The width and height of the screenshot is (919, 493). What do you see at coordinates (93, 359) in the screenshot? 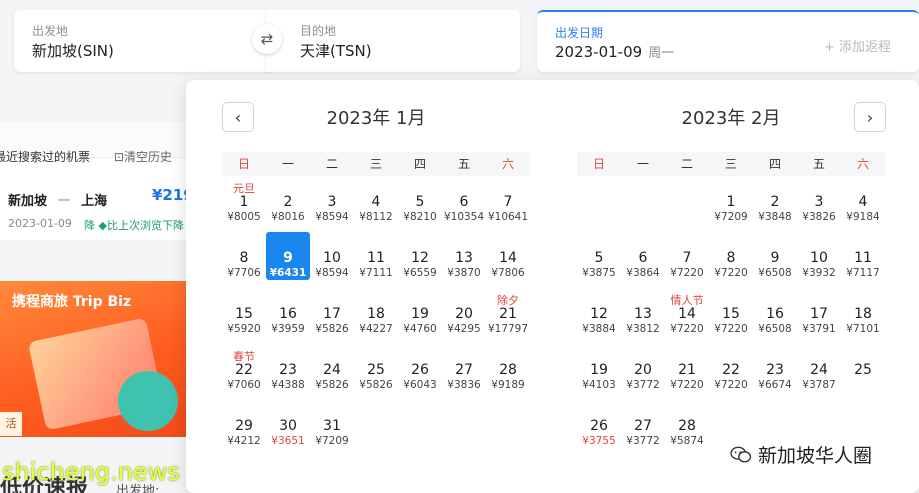
I see `trip-biz-banner: 携程商旅 Trip Biz` at bounding box center [93, 359].